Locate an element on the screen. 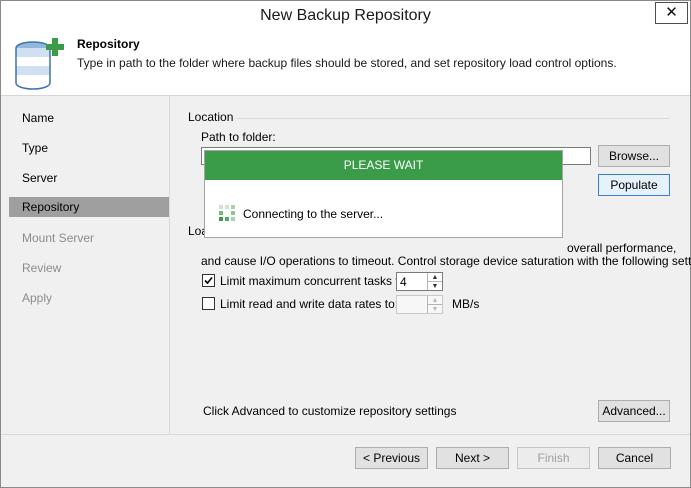 The image size is (691, 488). close-button: ✕ is located at coordinates (671, 13).